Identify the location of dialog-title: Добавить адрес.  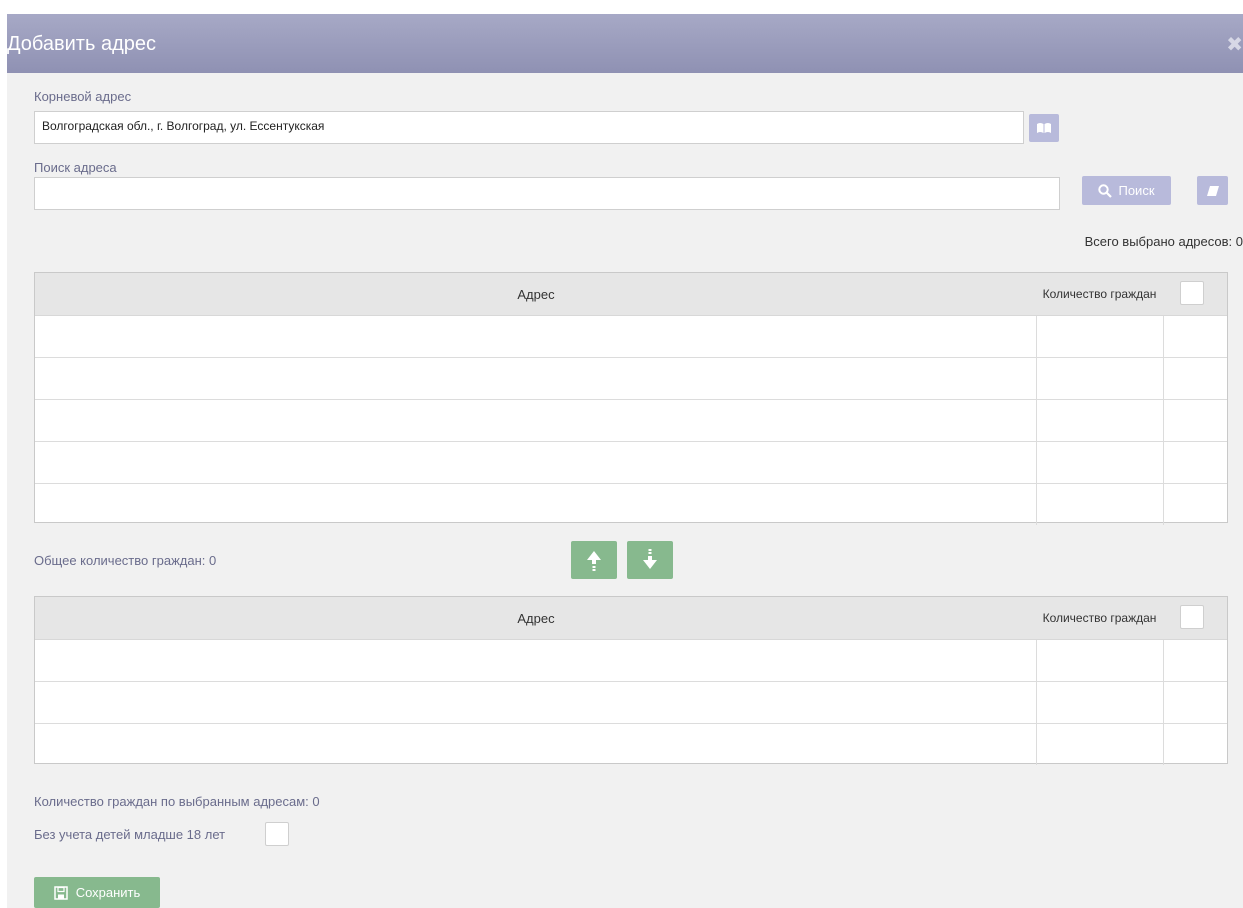
(81, 44).